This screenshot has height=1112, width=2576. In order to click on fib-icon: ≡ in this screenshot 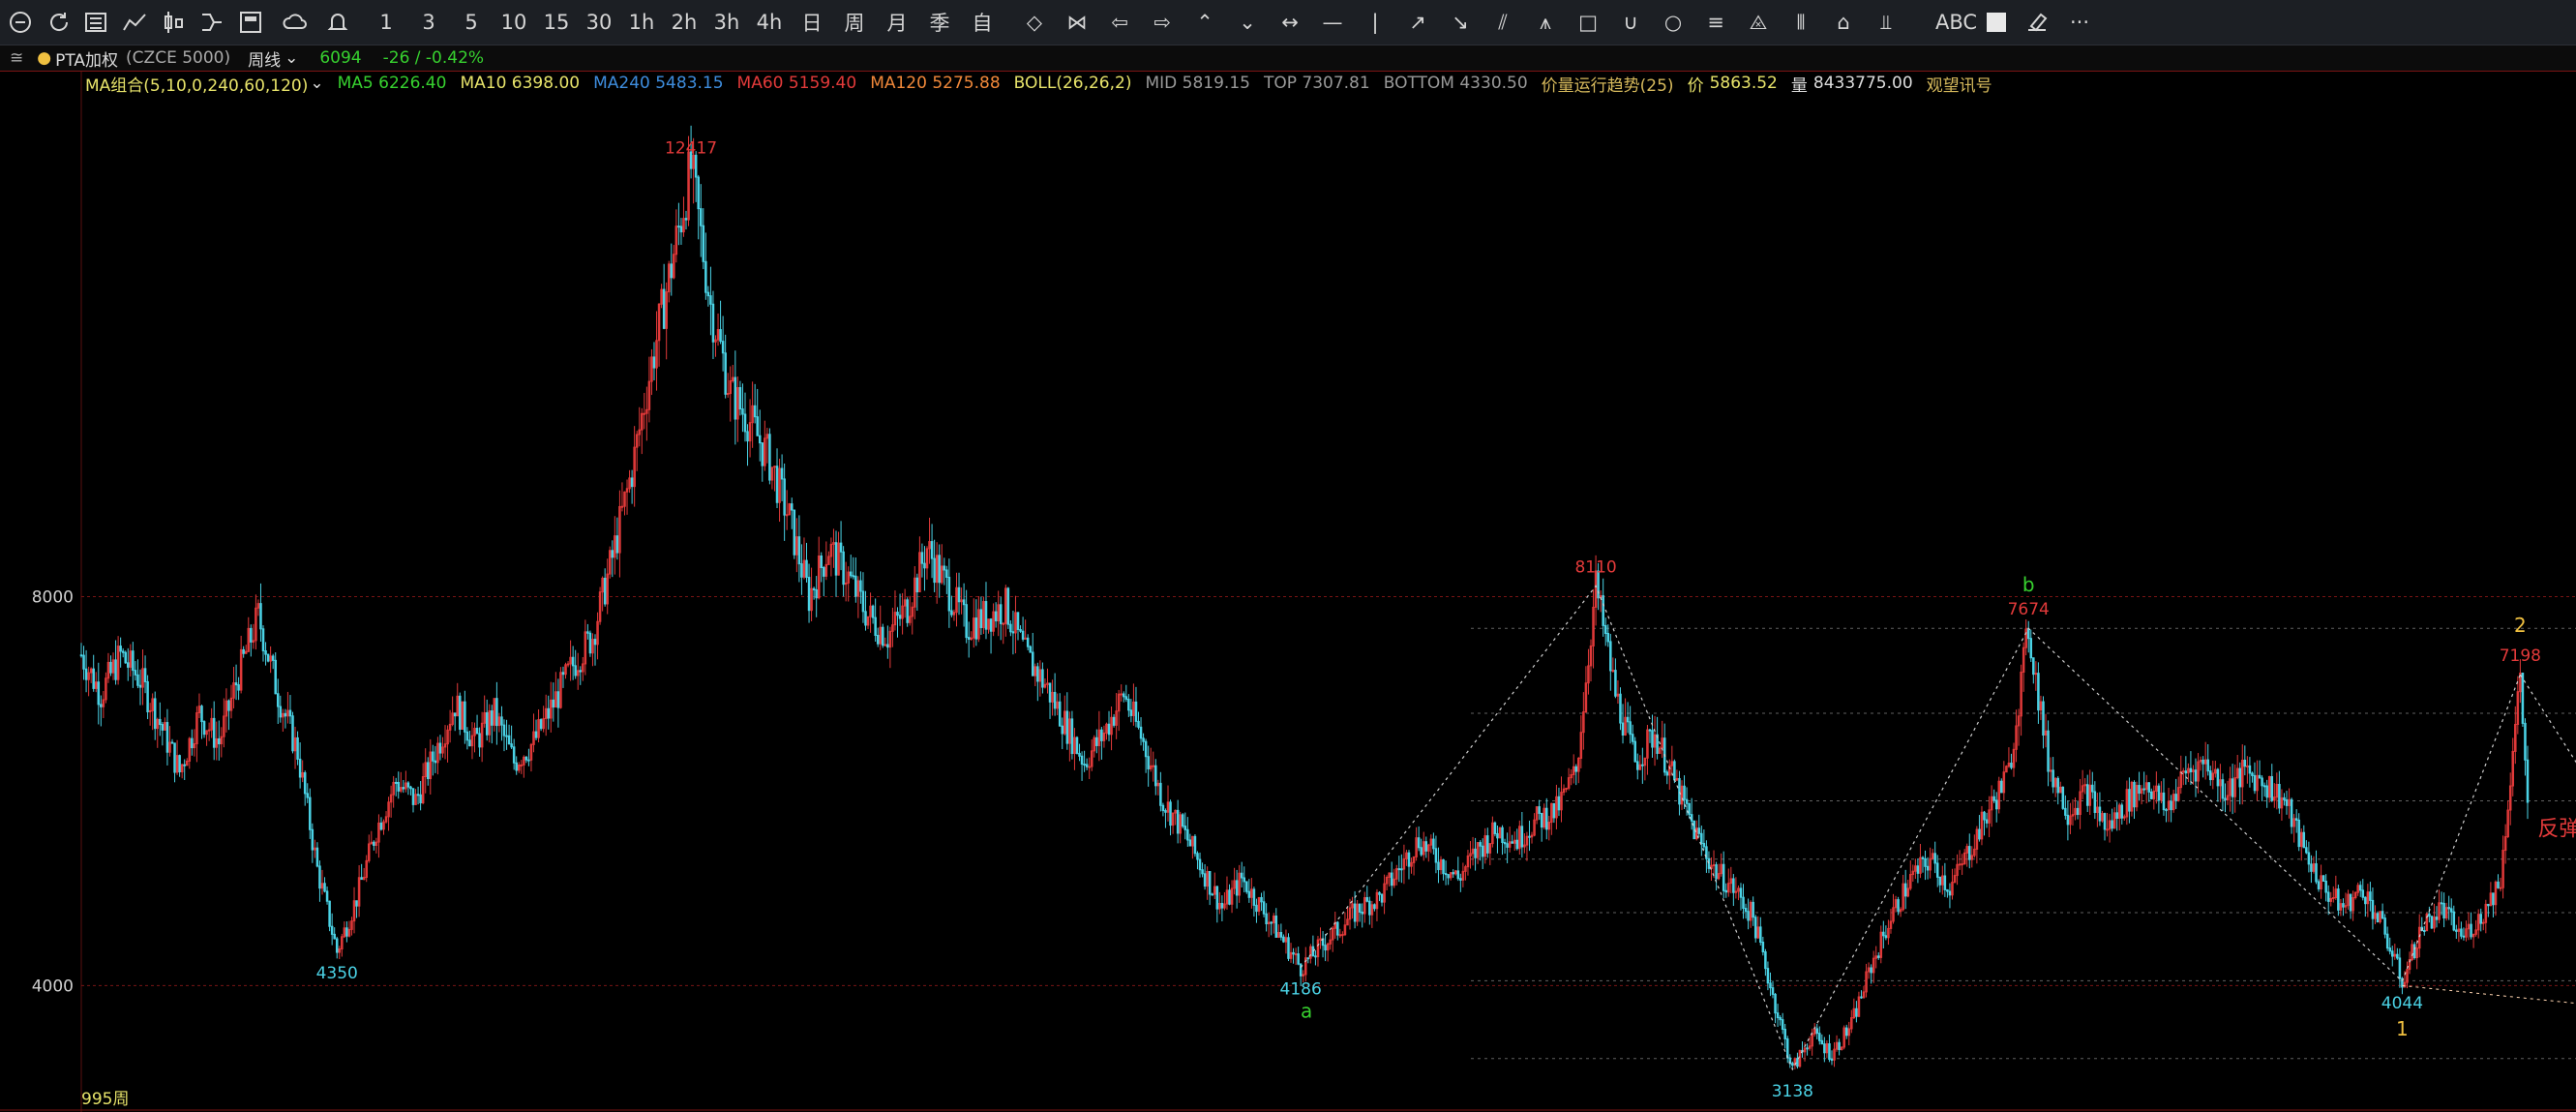, I will do `click(1715, 22)`.